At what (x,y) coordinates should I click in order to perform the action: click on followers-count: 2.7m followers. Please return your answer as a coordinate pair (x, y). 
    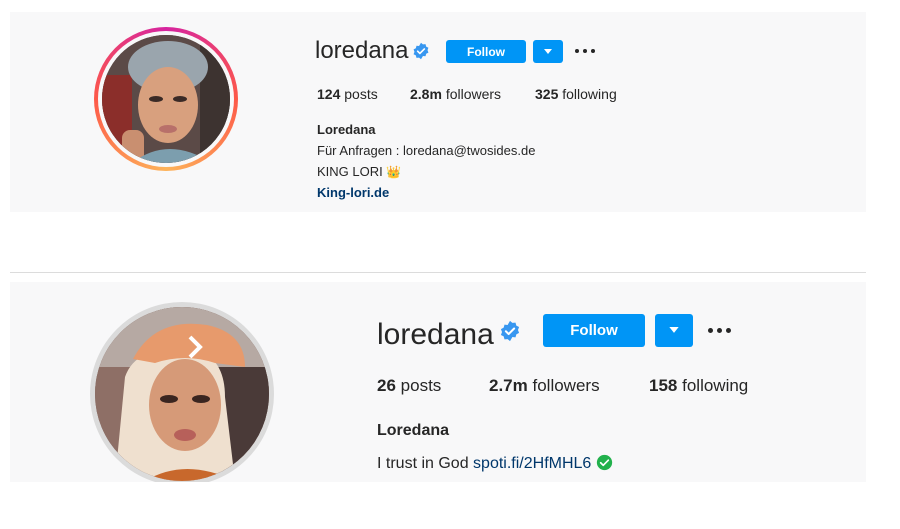
    Looking at the image, I should click on (544, 386).